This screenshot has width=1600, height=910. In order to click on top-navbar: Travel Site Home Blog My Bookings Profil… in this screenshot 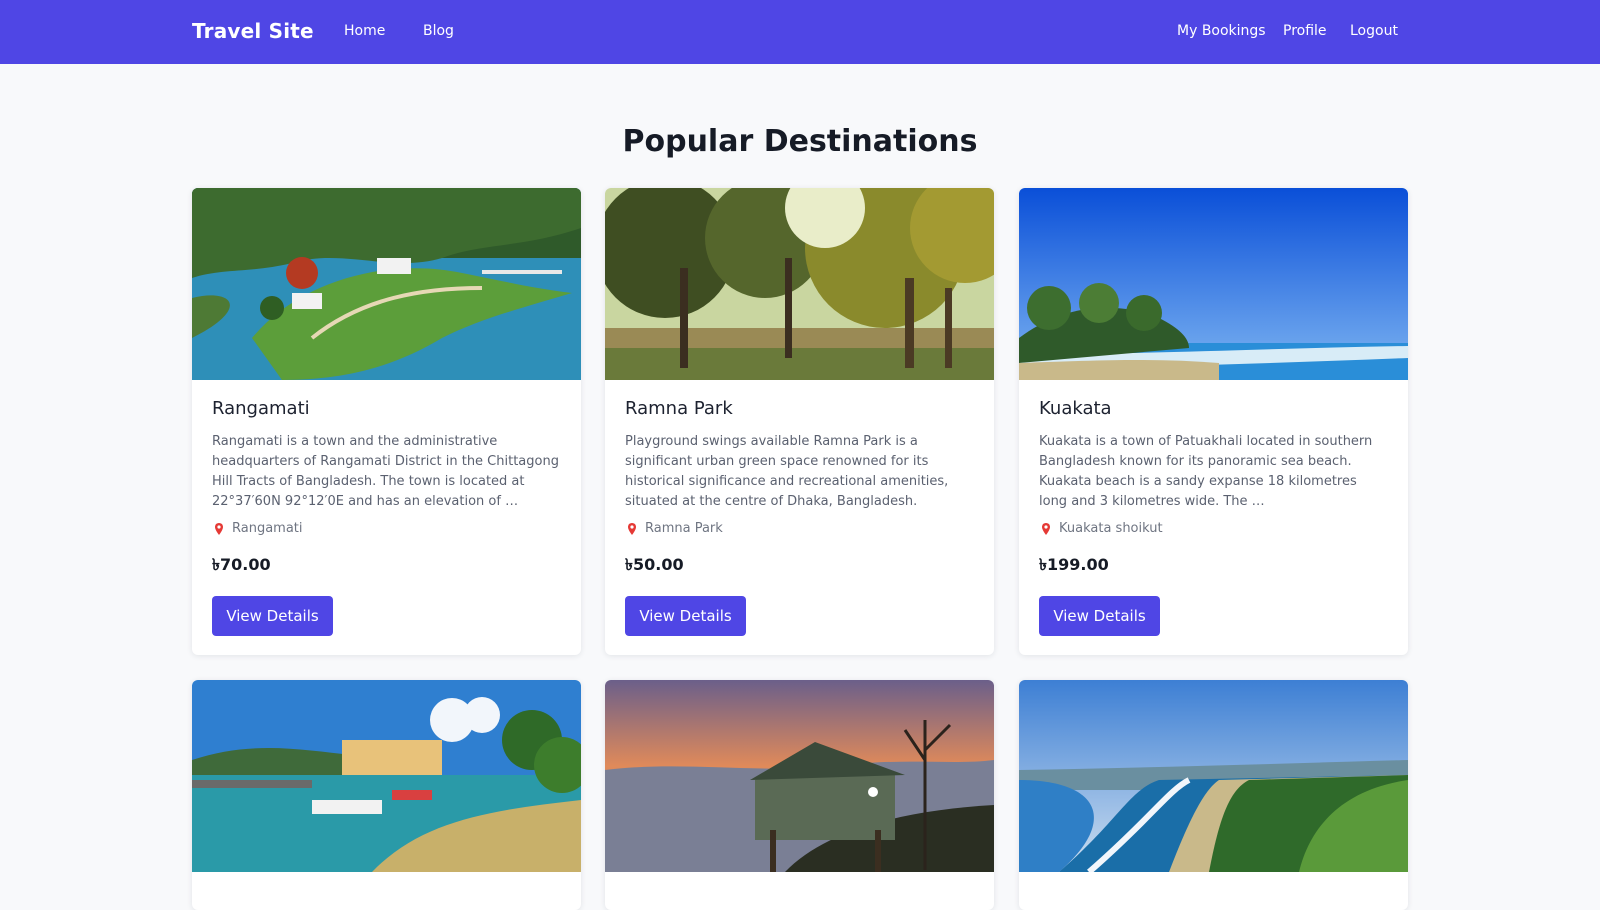, I will do `click(800, 32)`.